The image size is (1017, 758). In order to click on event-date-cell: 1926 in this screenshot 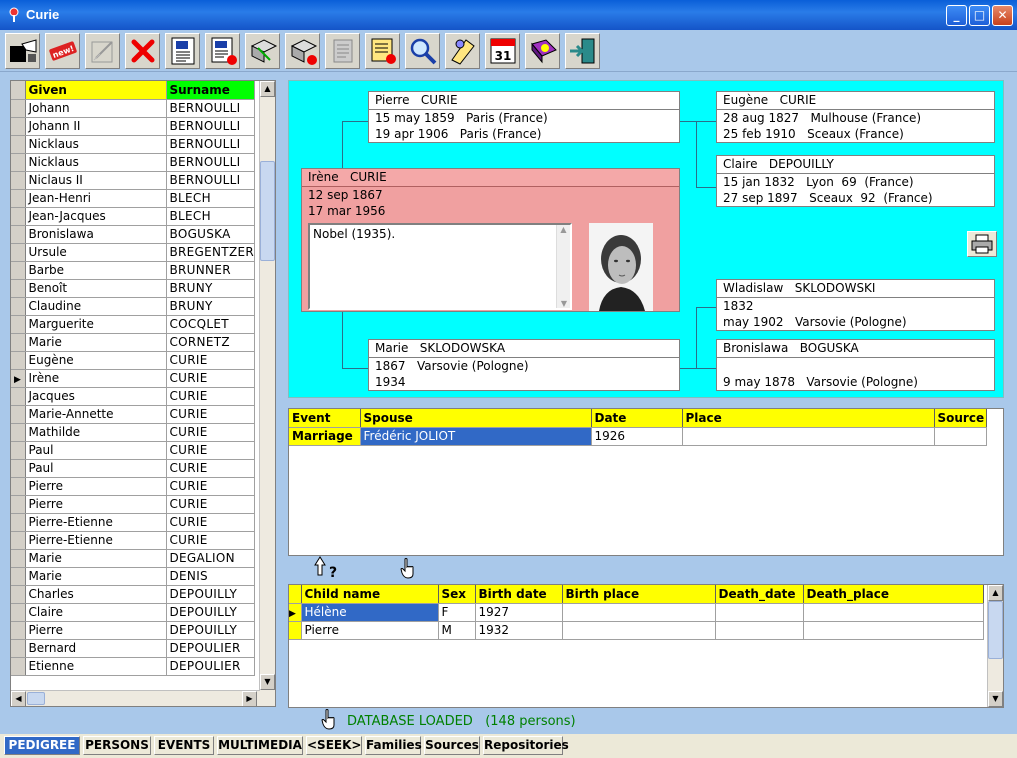, I will do `click(637, 436)`.